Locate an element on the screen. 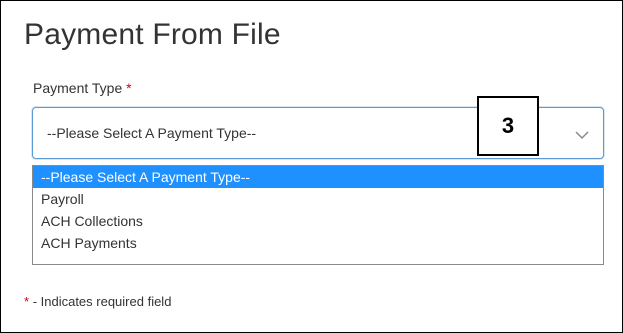 This screenshot has height=333, width=623. payment-type-label-text: Payment Type is located at coordinates (78, 88).